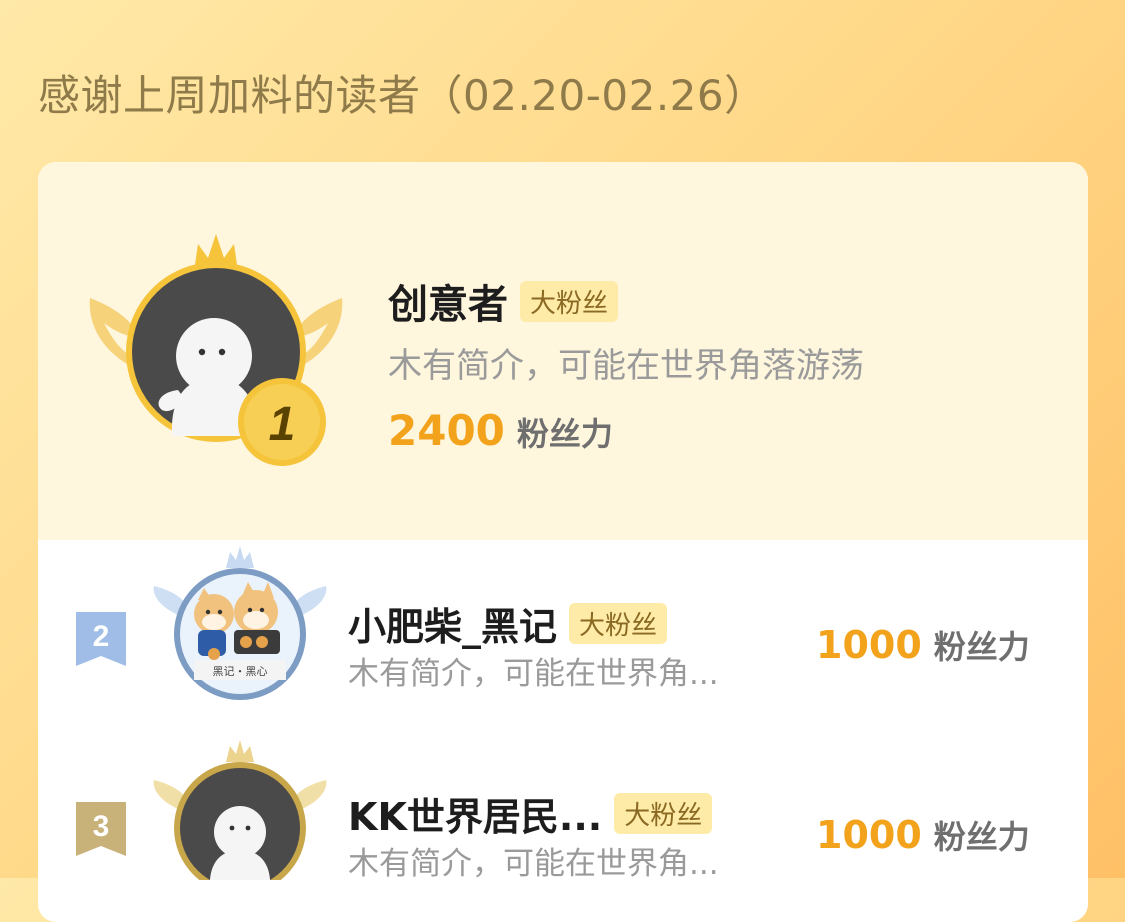 The height and width of the screenshot is (922, 1125). Describe the element at coordinates (240, 843) in the screenshot. I see `default-avatar-icon` at that location.